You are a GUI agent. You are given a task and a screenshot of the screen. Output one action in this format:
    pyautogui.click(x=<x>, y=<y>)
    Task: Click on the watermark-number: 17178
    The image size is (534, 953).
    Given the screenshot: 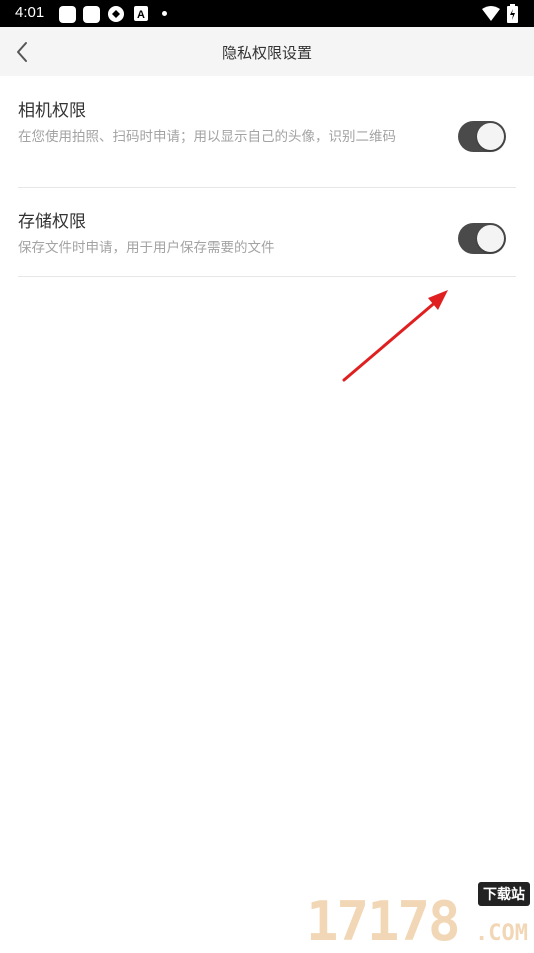 What is the action you would take?
    pyautogui.click(x=383, y=921)
    